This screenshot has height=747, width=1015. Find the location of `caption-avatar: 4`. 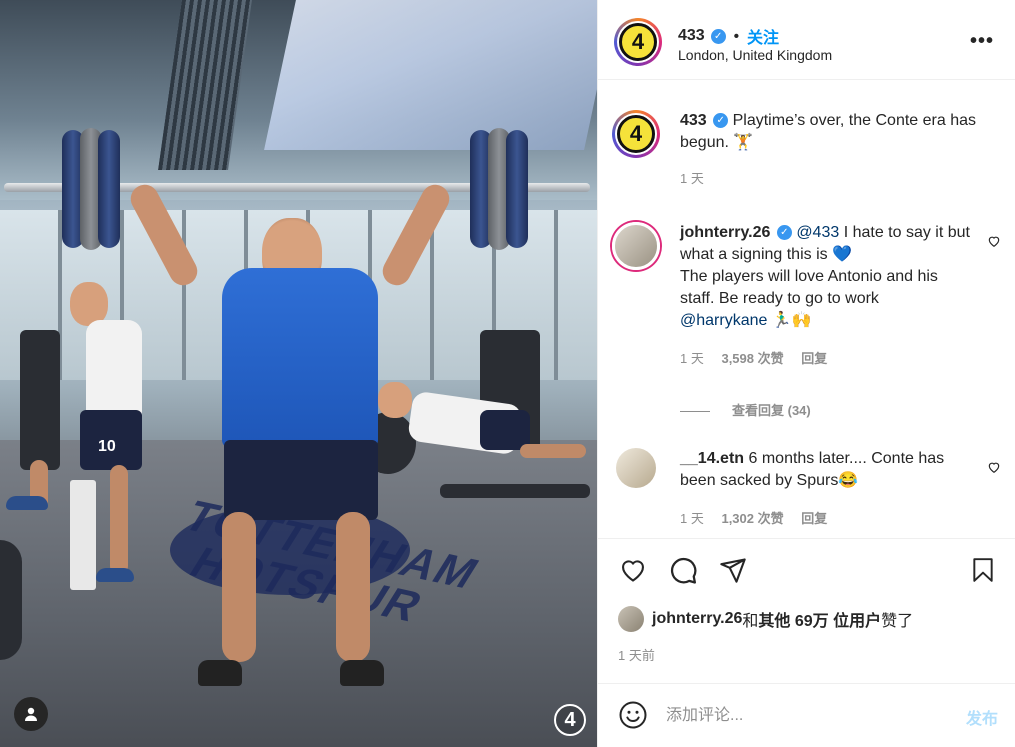

caption-avatar: 4 is located at coordinates (636, 134).